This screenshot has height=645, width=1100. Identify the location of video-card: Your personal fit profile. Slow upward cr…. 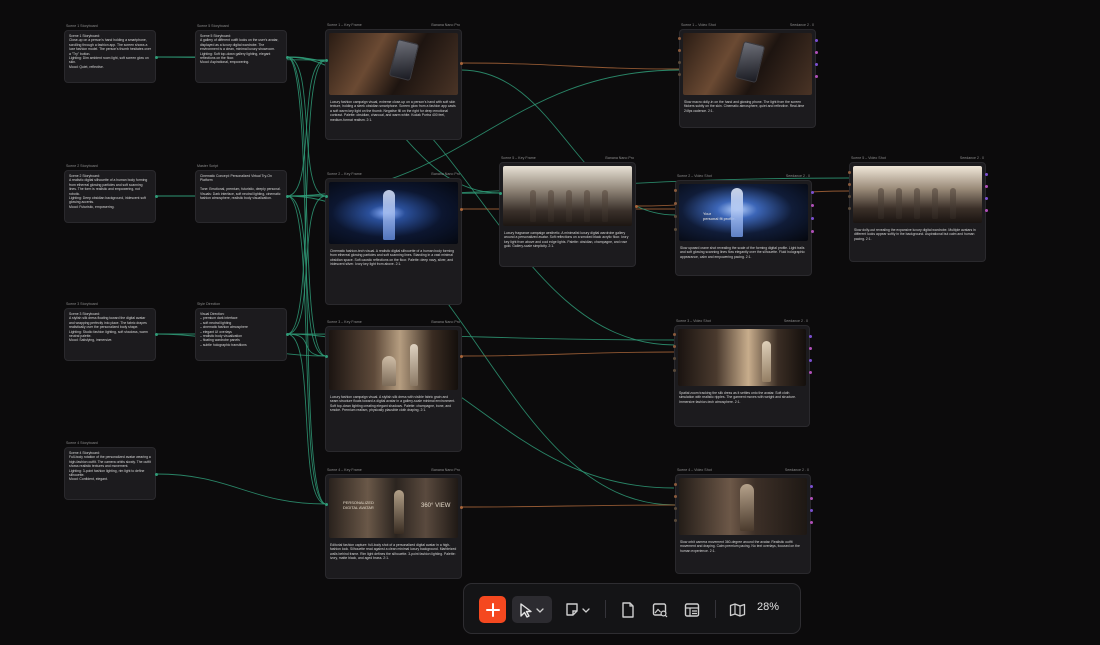
(743, 228).